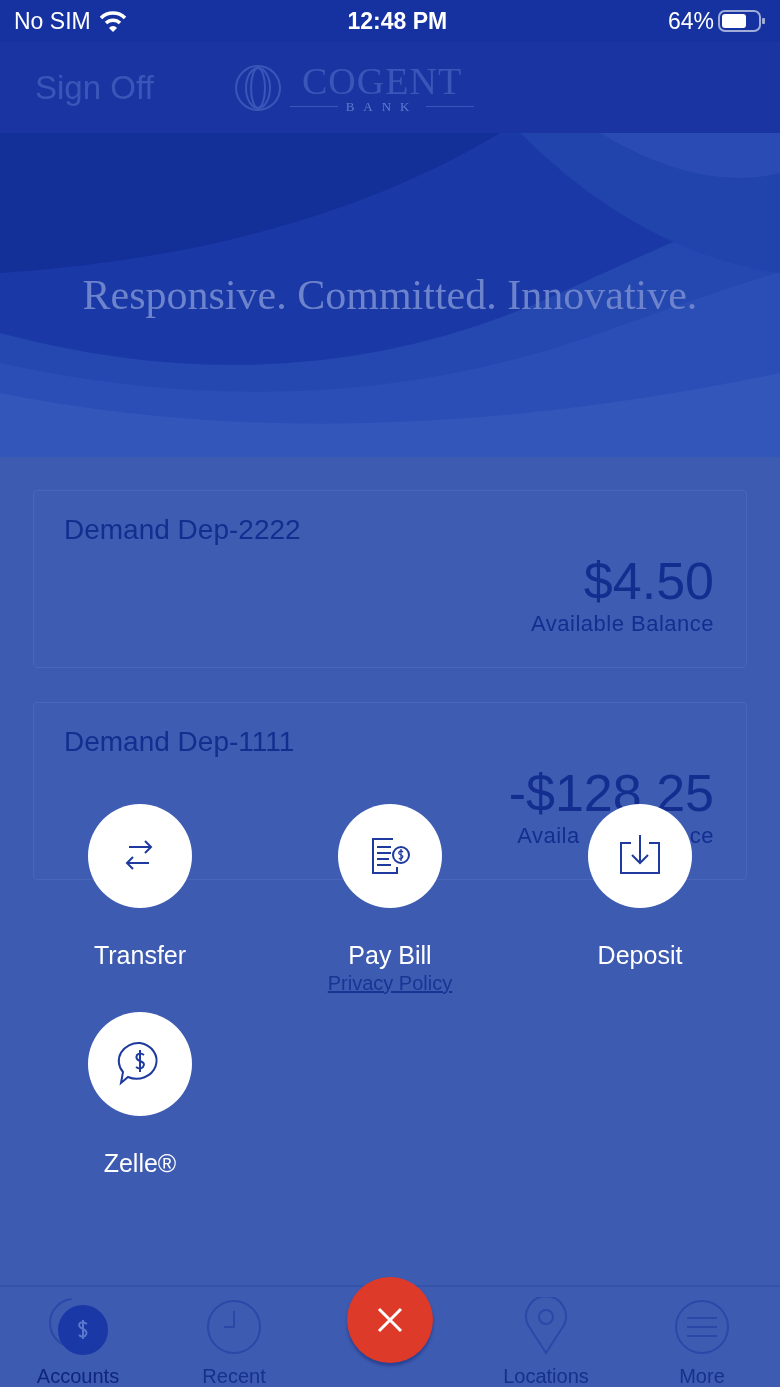 This screenshot has width=780, height=1387. I want to click on time-text: 12:48 PM, so click(397, 21).